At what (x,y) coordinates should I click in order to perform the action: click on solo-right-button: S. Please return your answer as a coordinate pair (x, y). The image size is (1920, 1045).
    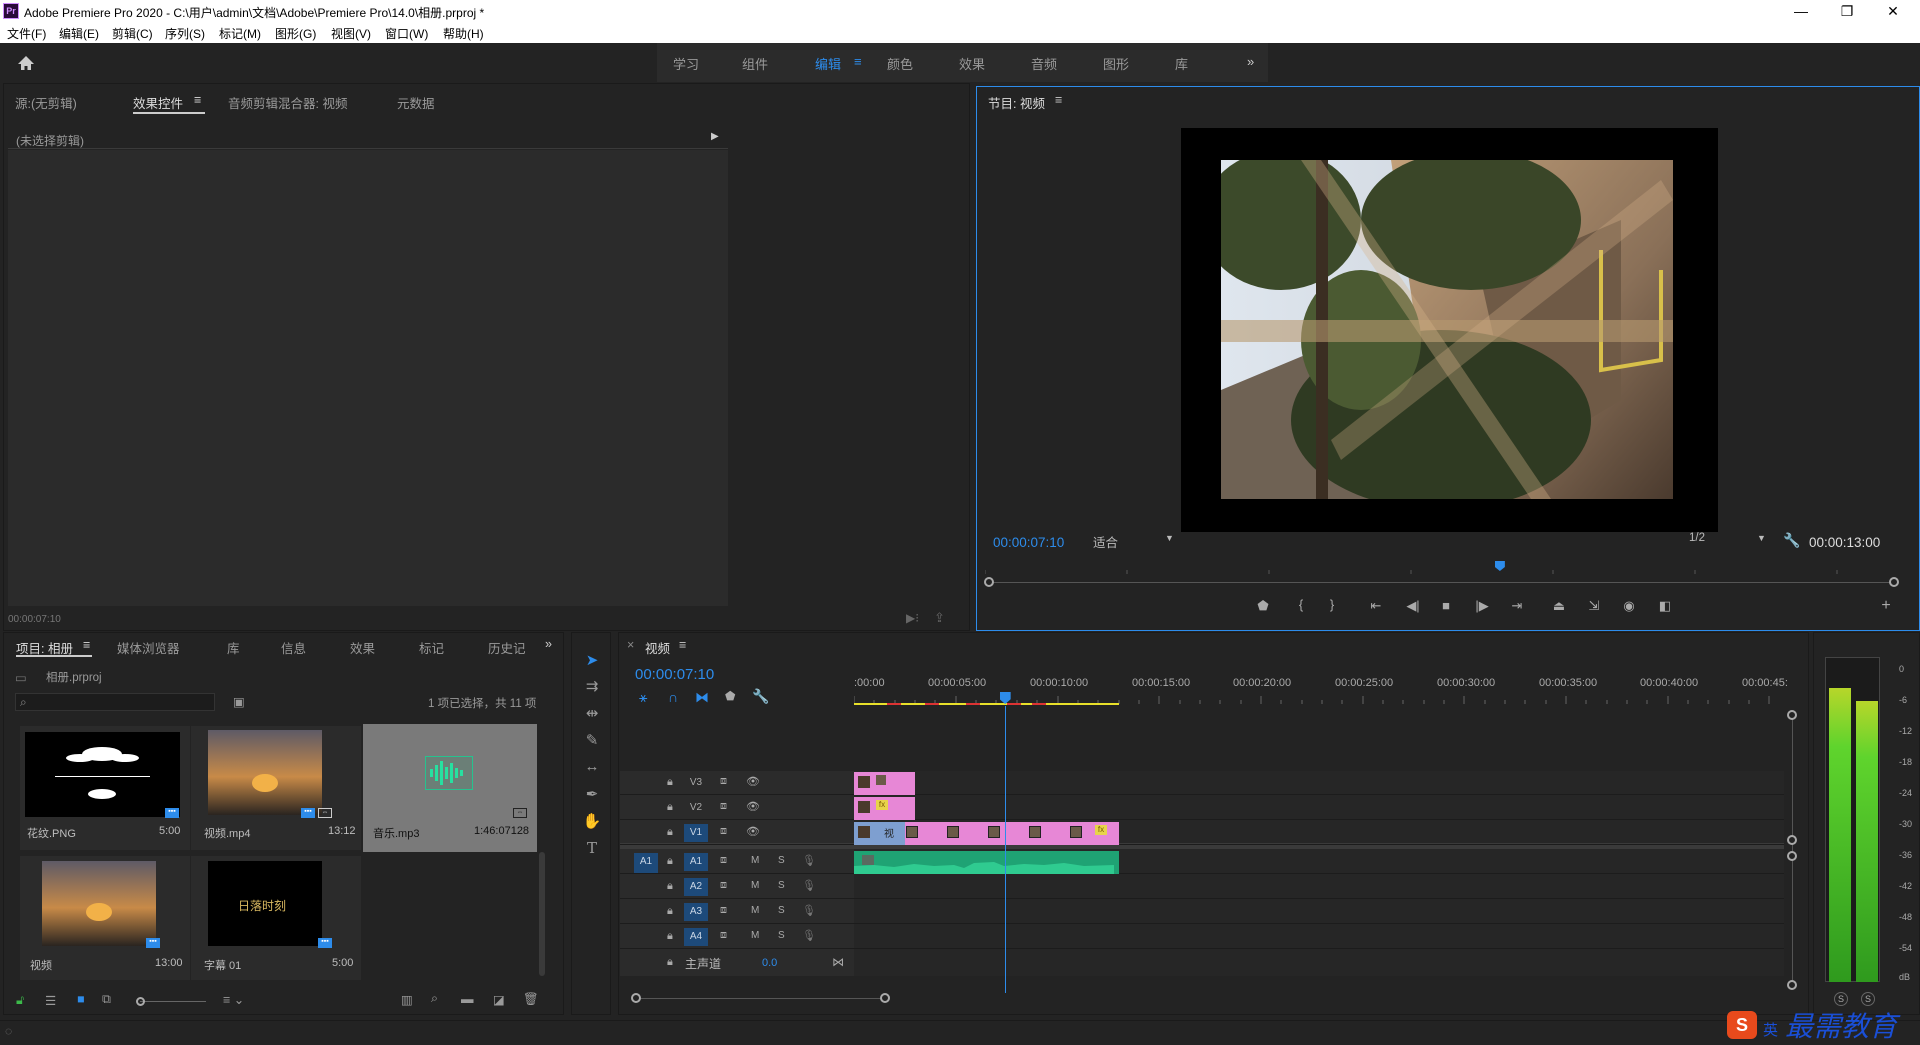
    Looking at the image, I should click on (1868, 999).